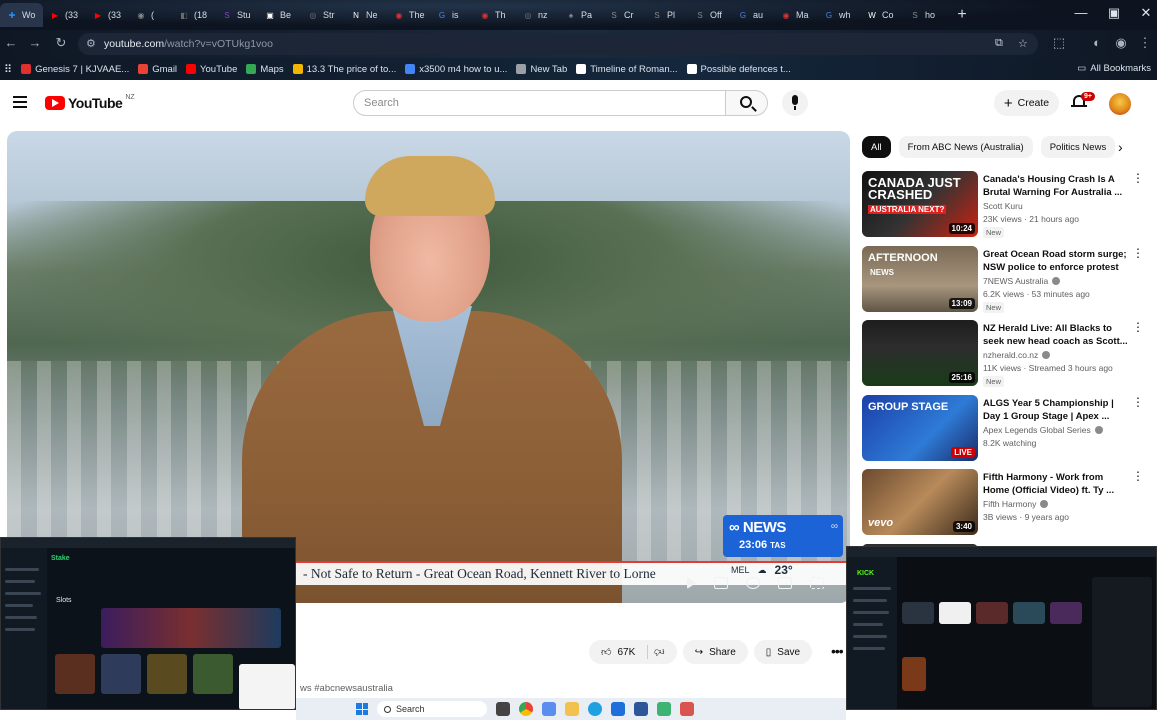  Describe the element at coordinates (451, 15) in the screenshot. I see `browser-tab: Gis` at that location.